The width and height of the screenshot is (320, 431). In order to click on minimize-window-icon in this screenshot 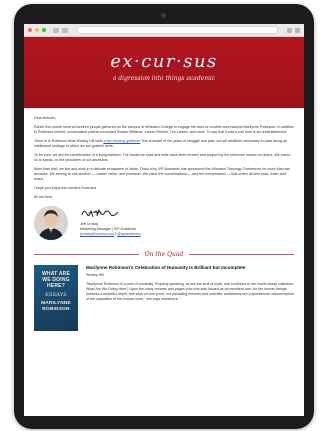, I will do `click(37, 30)`.